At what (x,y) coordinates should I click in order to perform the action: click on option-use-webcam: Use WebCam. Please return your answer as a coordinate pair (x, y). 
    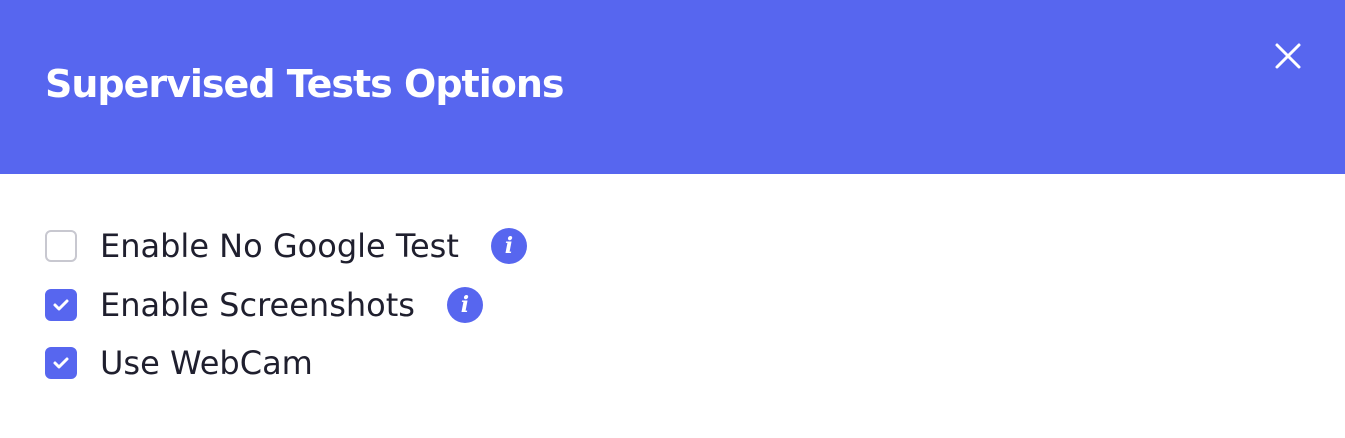
    Looking at the image, I should click on (179, 363).